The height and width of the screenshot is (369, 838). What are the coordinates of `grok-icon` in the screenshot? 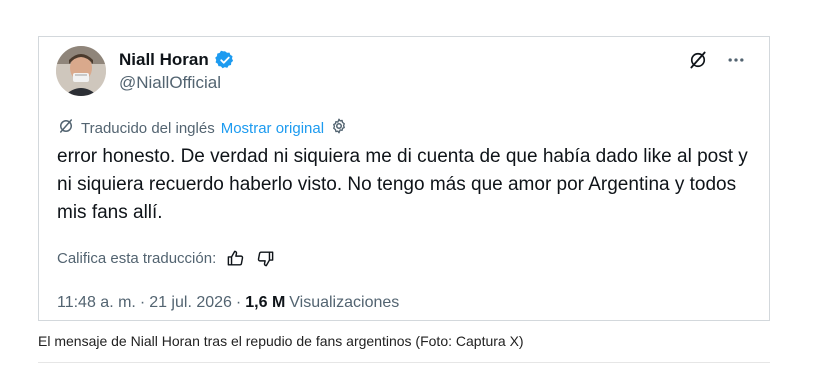 It's located at (698, 60).